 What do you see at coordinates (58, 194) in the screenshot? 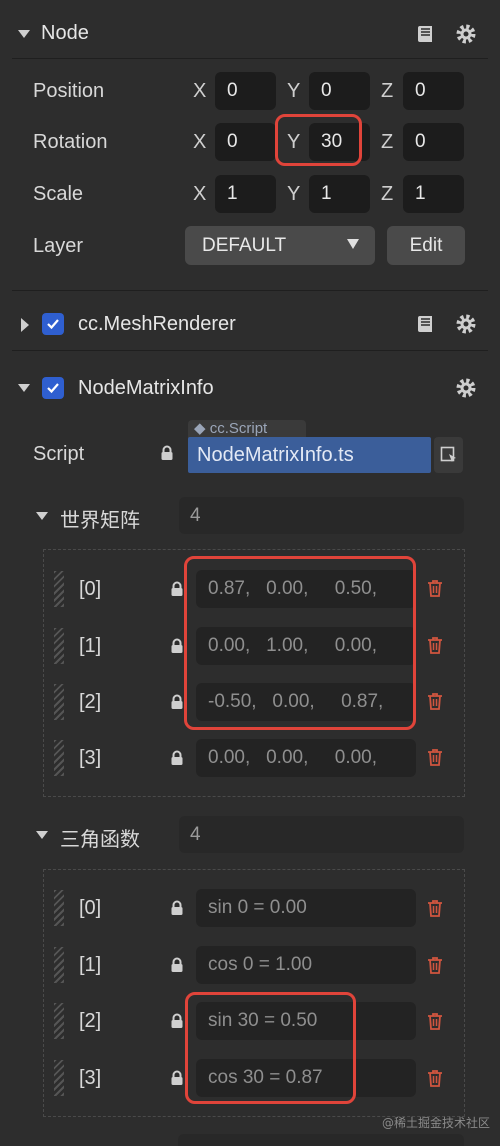
I see `scale-label: Scale` at bounding box center [58, 194].